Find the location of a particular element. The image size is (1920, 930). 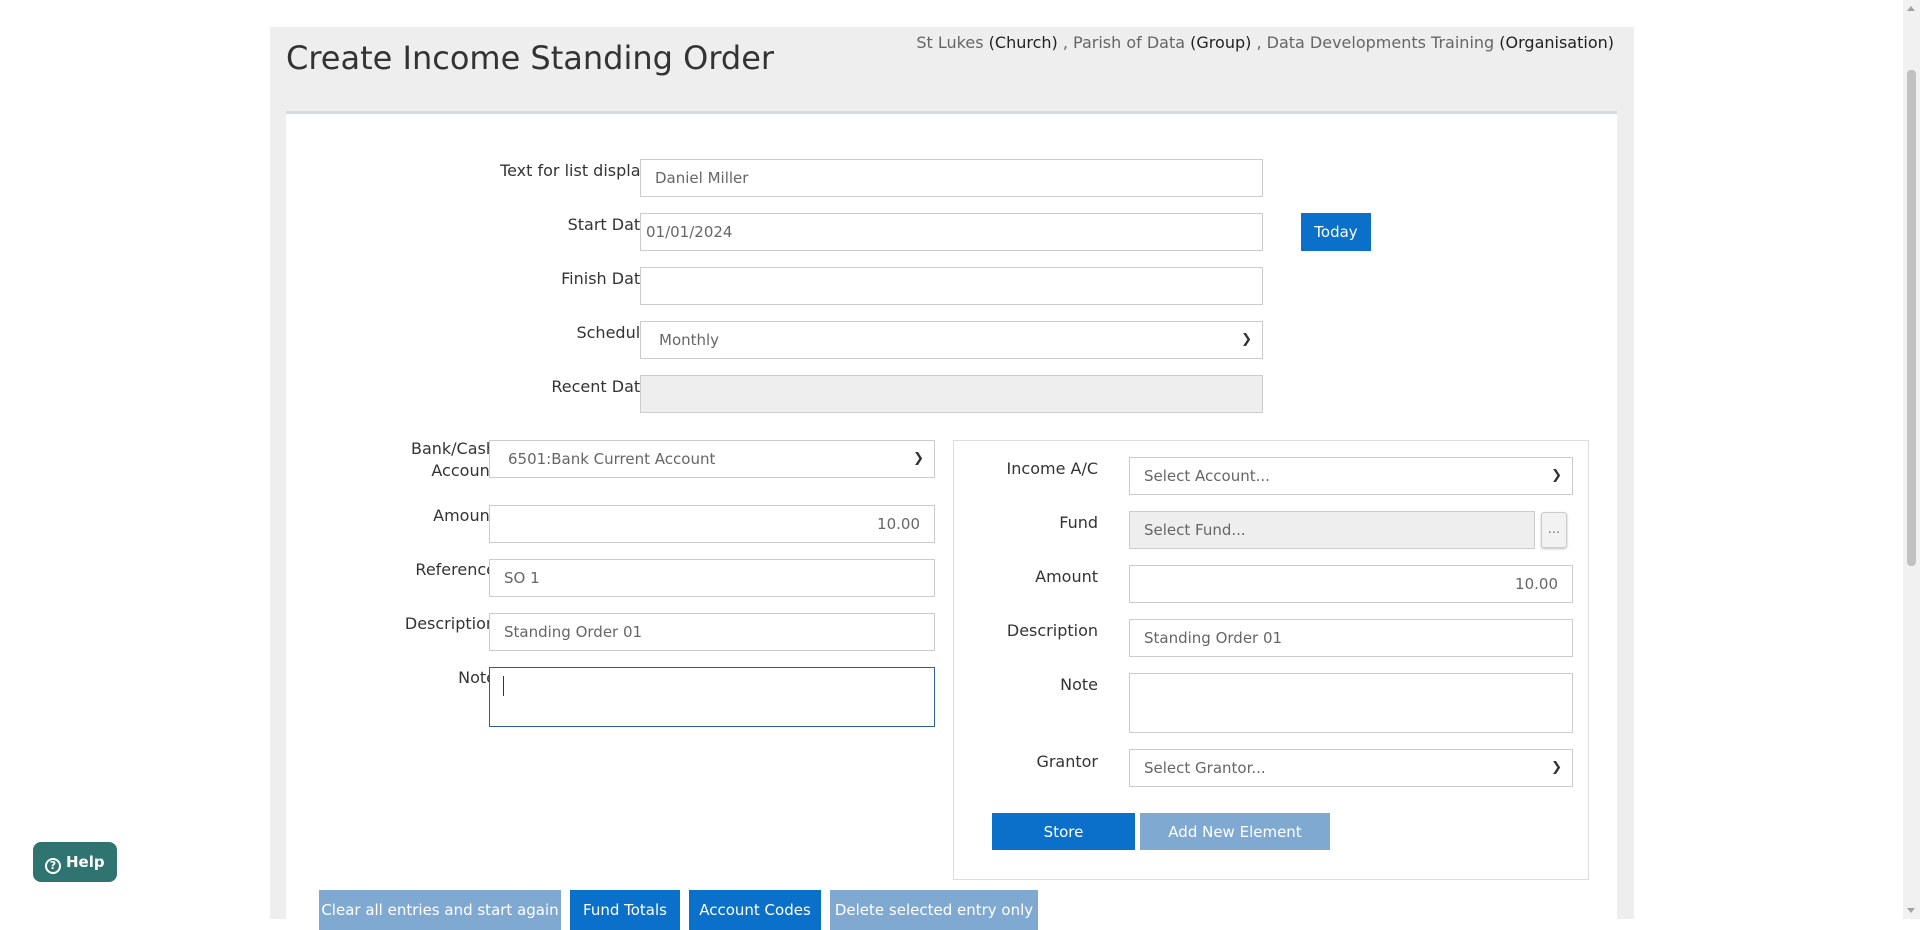

list-display-label: Text for list display is located at coordinates (575, 170).